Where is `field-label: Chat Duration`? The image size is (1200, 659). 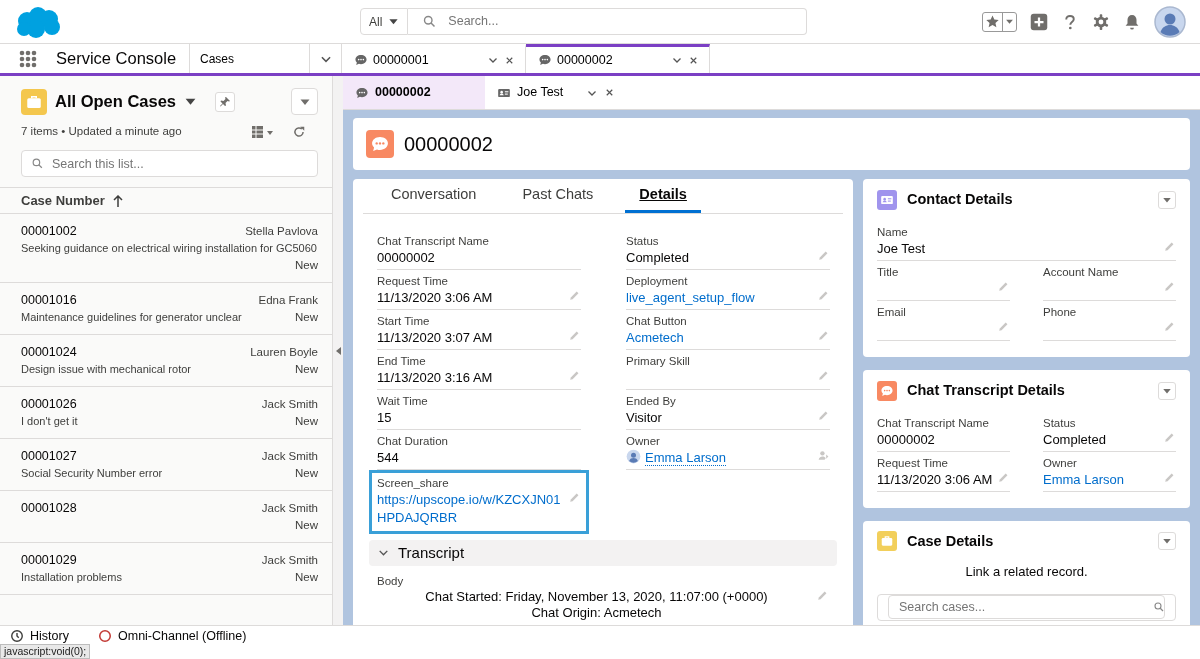
field-label: Chat Duration is located at coordinates (413, 441).